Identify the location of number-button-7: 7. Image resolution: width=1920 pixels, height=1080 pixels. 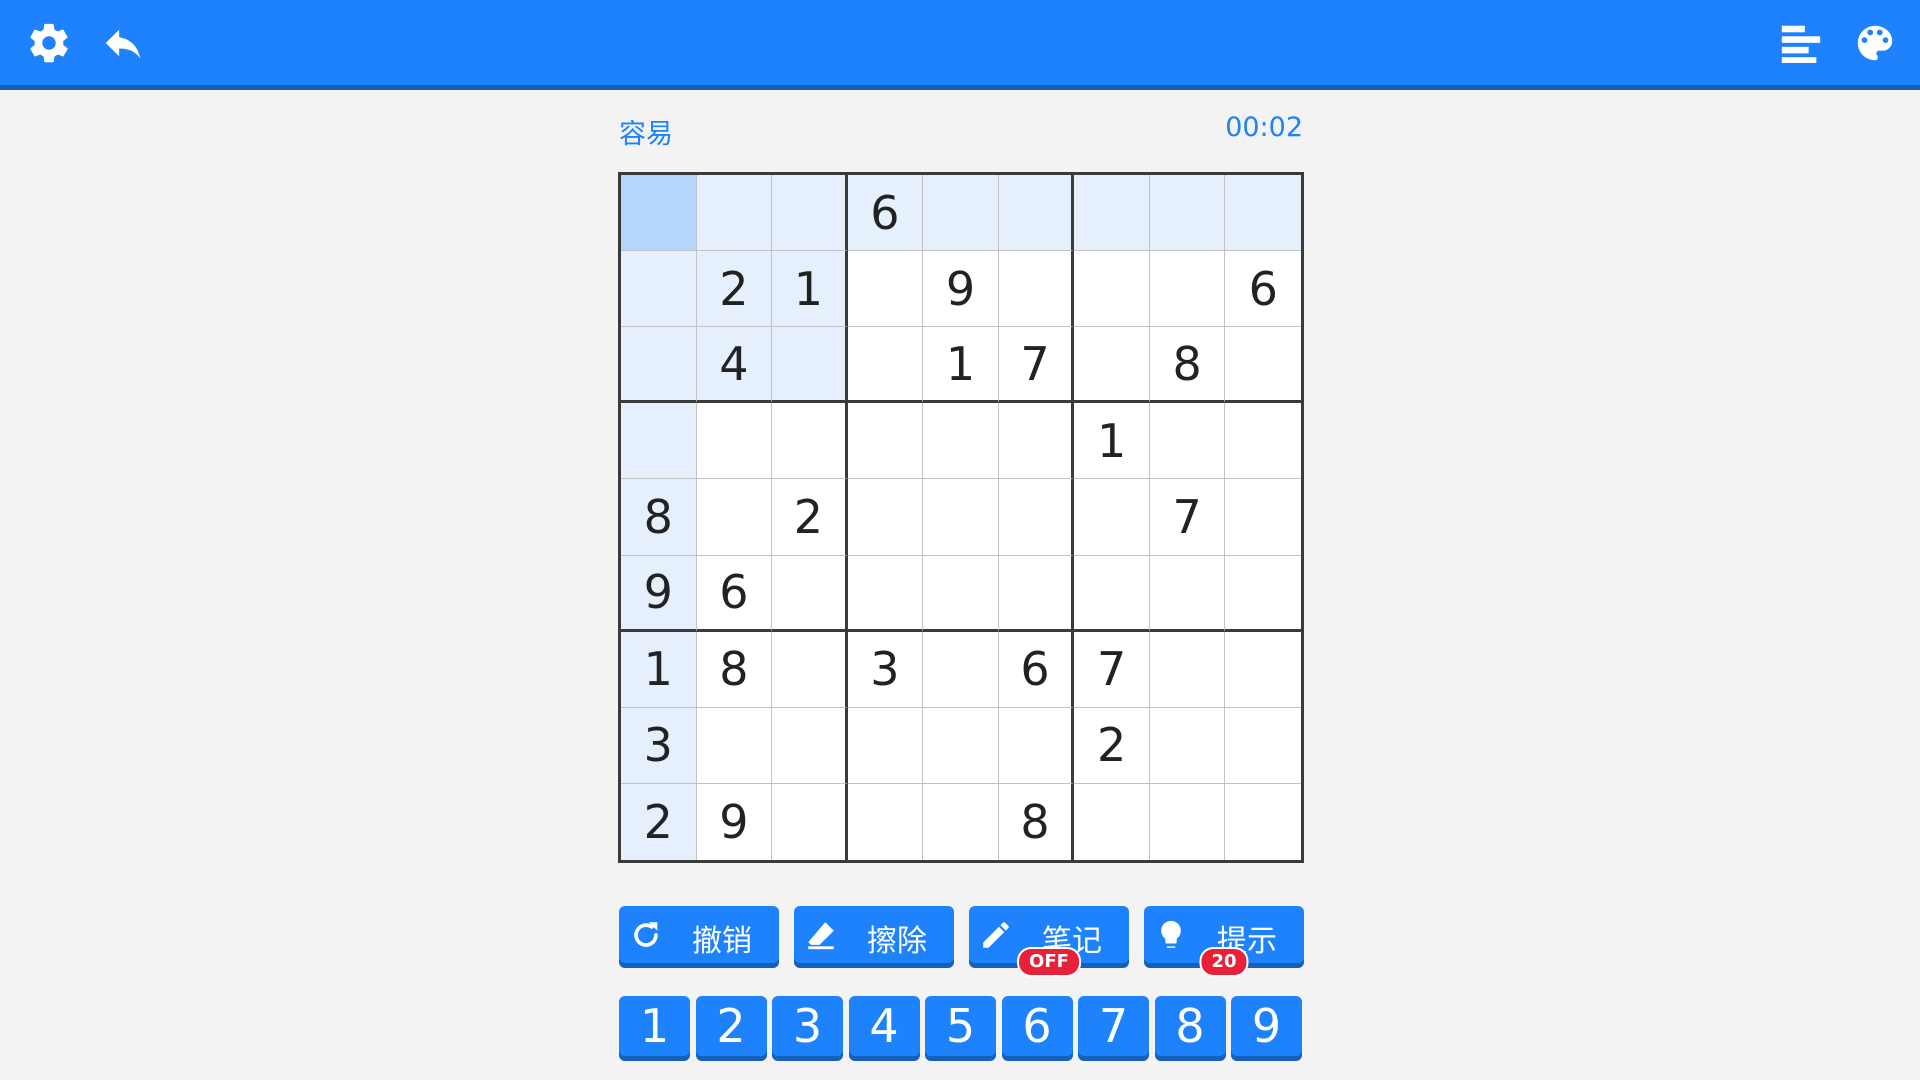
(1113, 1026).